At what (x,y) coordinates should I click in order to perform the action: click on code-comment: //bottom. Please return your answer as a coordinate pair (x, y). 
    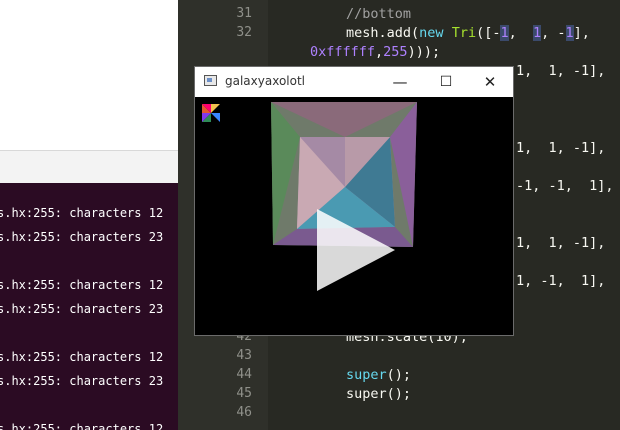
    Looking at the image, I should click on (379, 14).